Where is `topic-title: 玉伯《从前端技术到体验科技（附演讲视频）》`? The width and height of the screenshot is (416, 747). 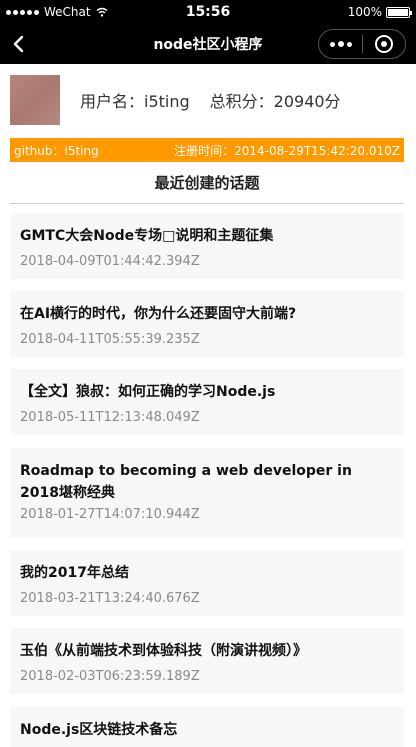 topic-title: 玉伯《从前端技术到体验科技（附演讲视频）》 is located at coordinates (163, 651).